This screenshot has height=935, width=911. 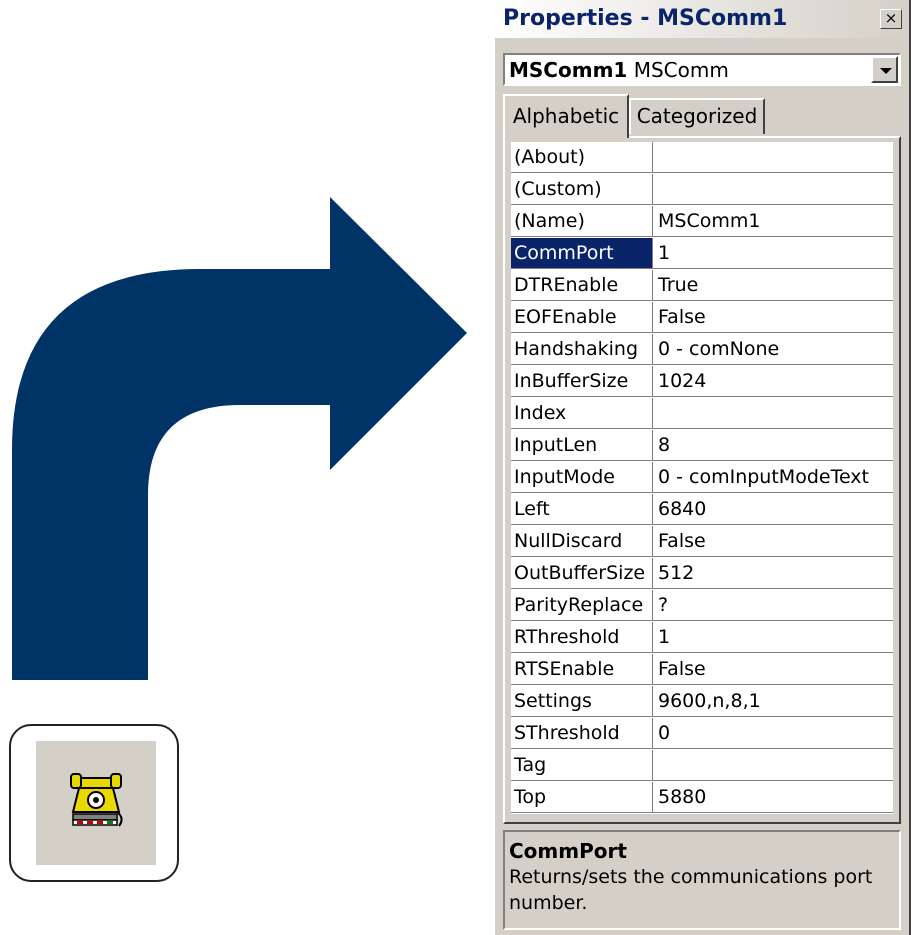 What do you see at coordinates (773, 445) in the screenshot?
I see `property-value: 8` at bounding box center [773, 445].